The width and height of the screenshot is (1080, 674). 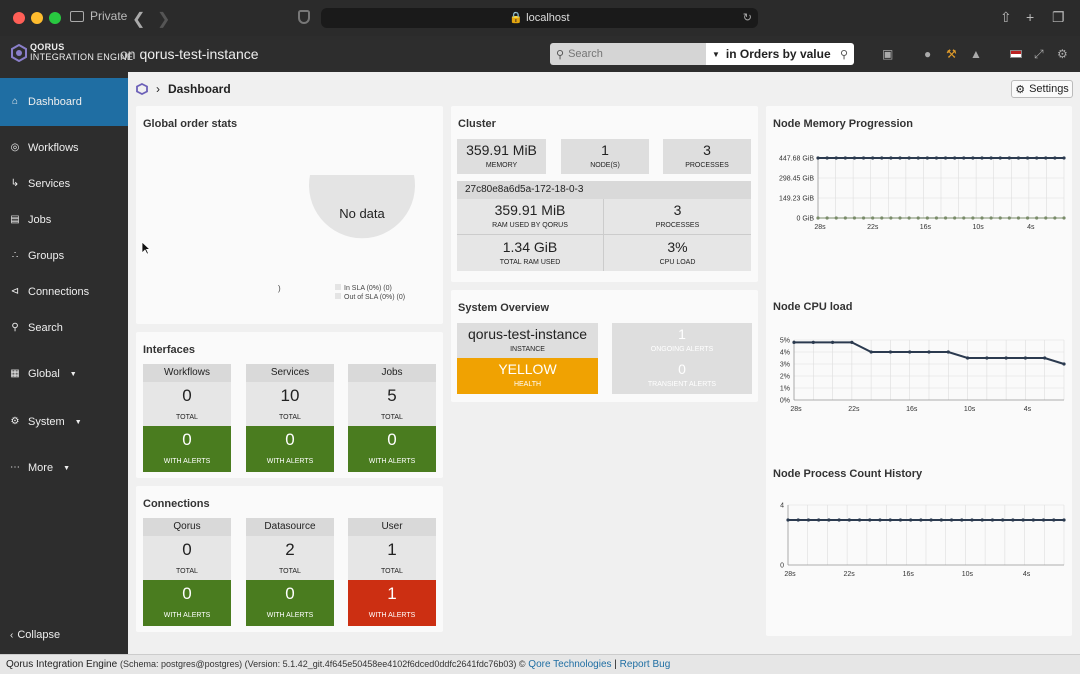 I want to click on company-link: Qore Technologies, so click(x=569, y=664).